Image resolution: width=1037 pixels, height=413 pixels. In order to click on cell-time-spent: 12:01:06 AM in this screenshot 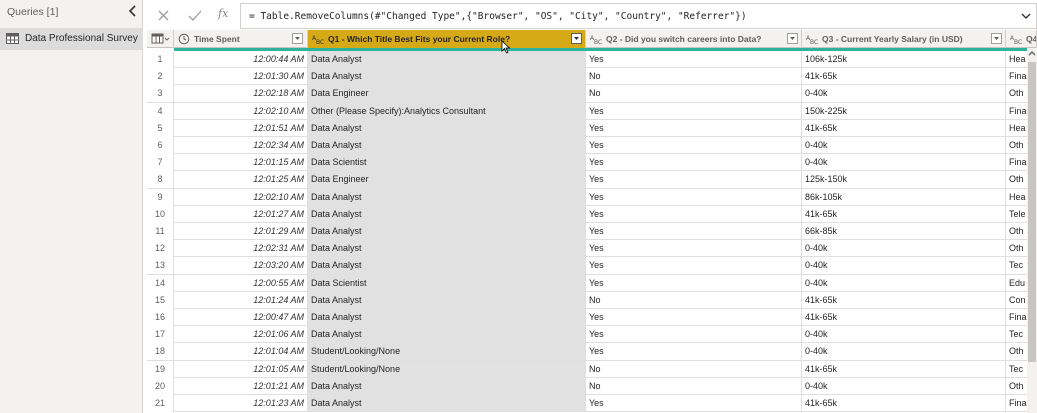, I will do `click(241, 335)`.